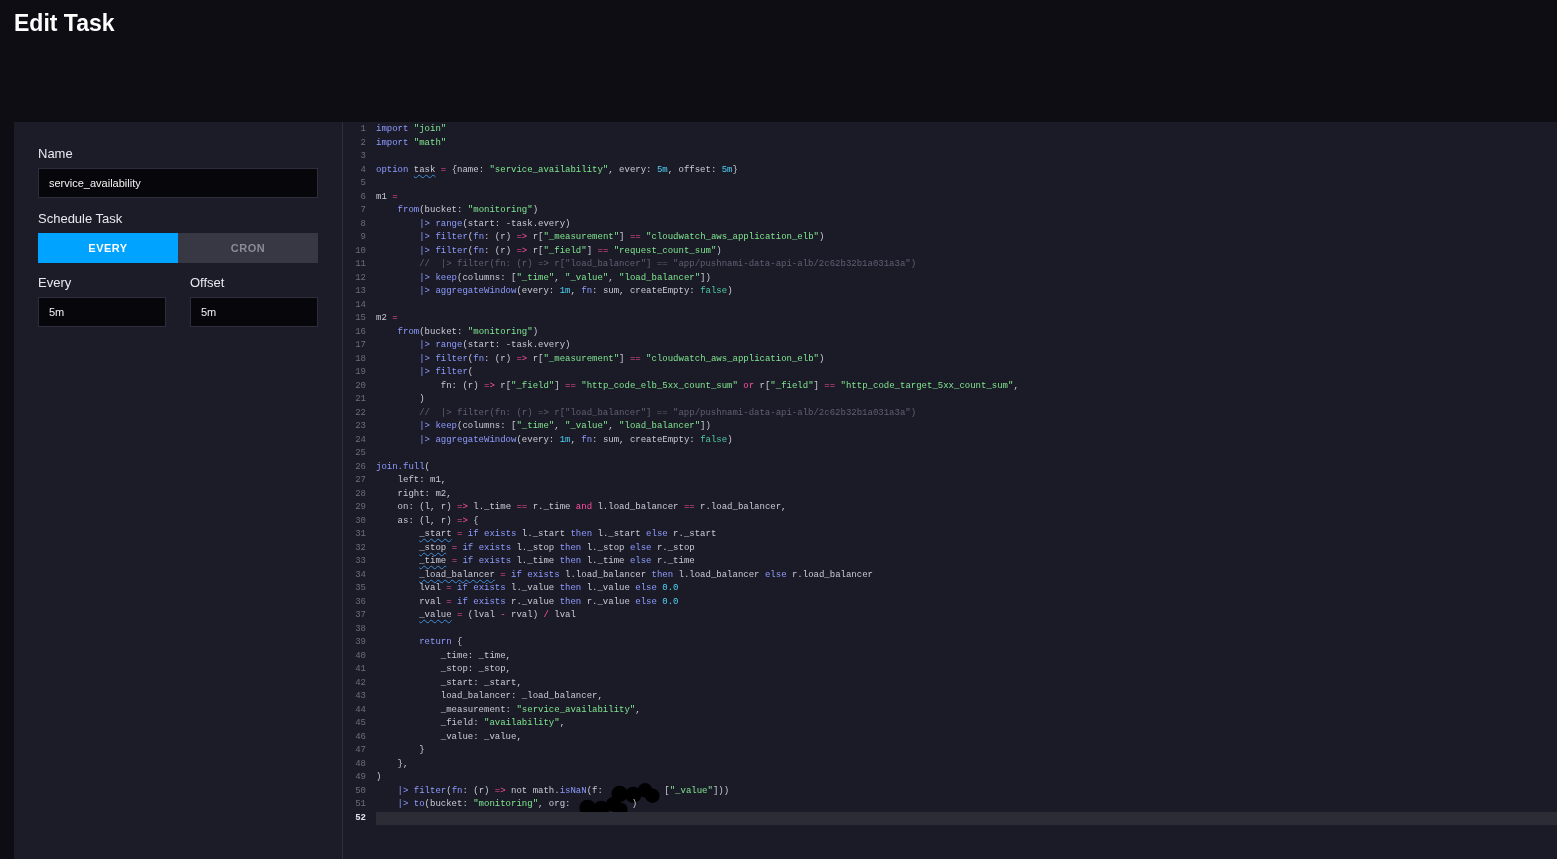  Describe the element at coordinates (178, 183) in the screenshot. I see `name-field: service_availability` at that location.